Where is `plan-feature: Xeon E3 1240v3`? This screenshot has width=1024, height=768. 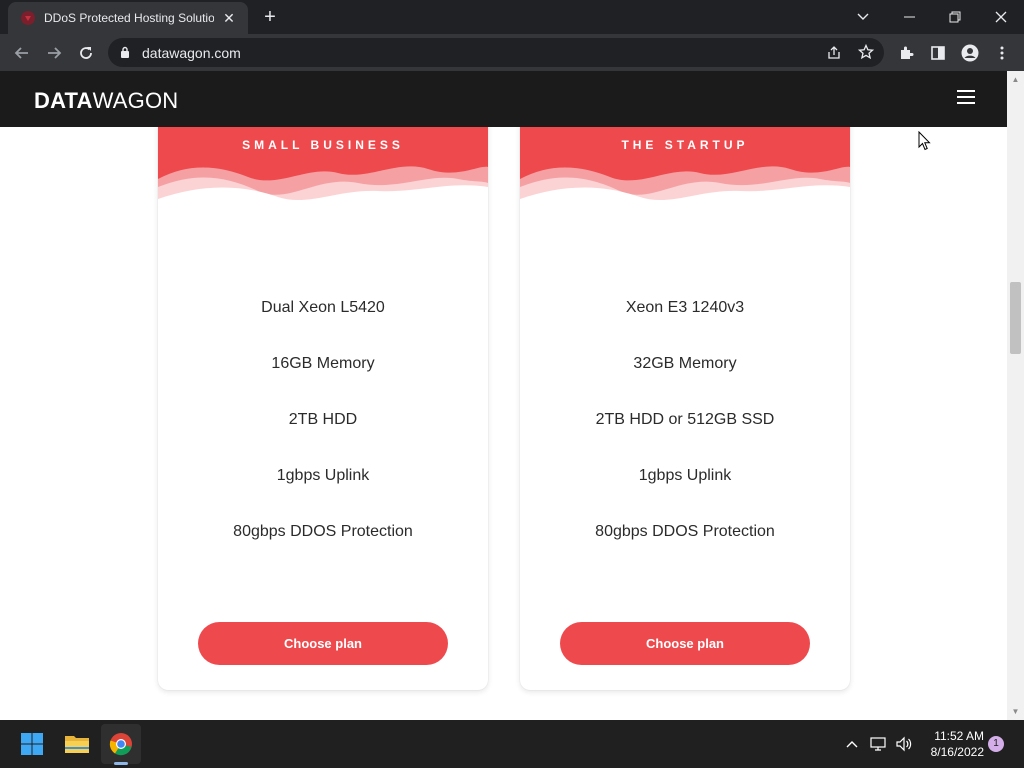 plan-feature: Xeon E3 1240v3 is located at coordinates (685, 307).